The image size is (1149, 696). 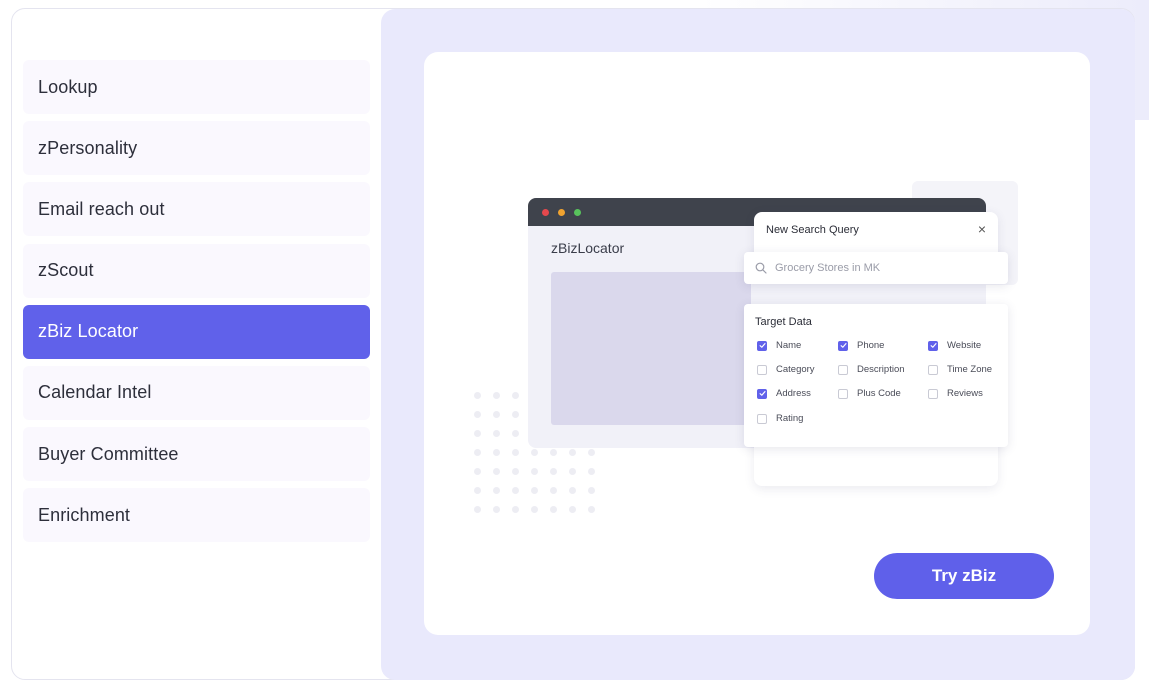 I want to click on target-data-title: Target Data, so click(x=783, y=322).